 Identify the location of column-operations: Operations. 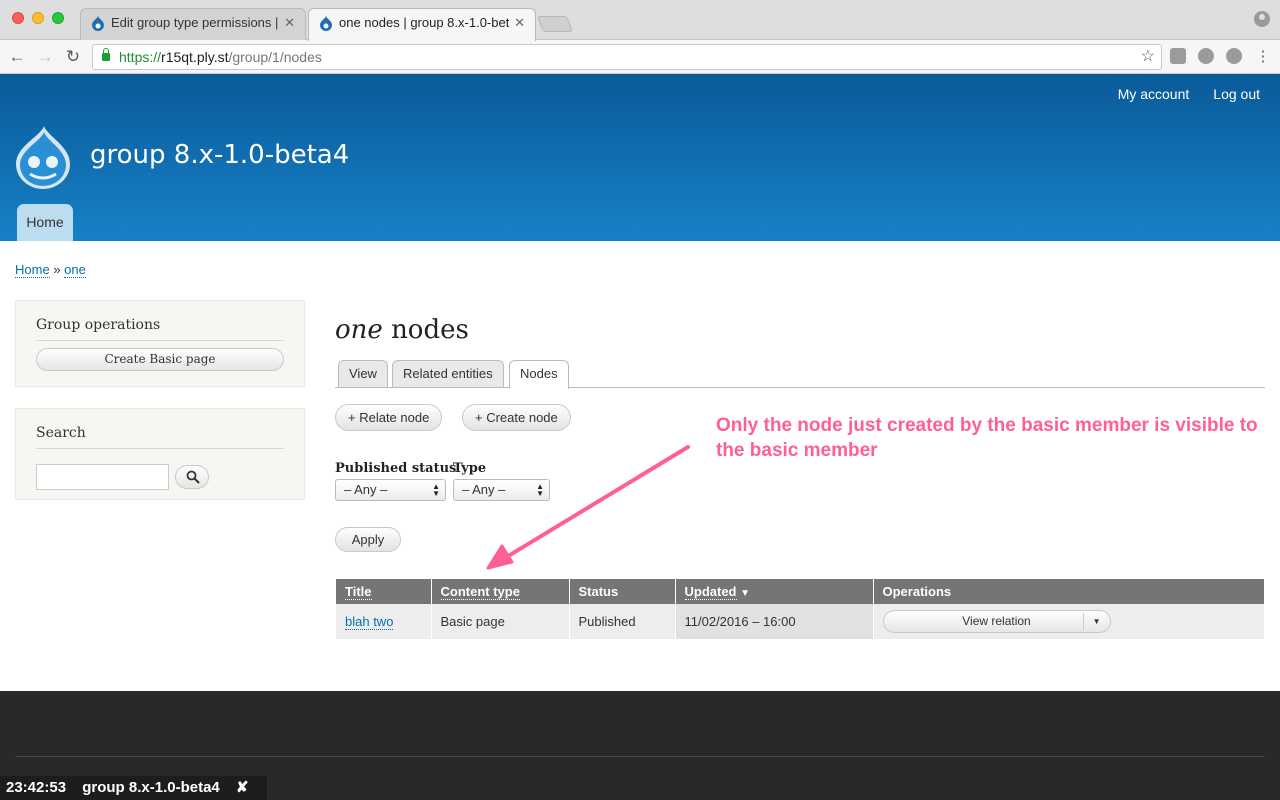
(1069, 591).